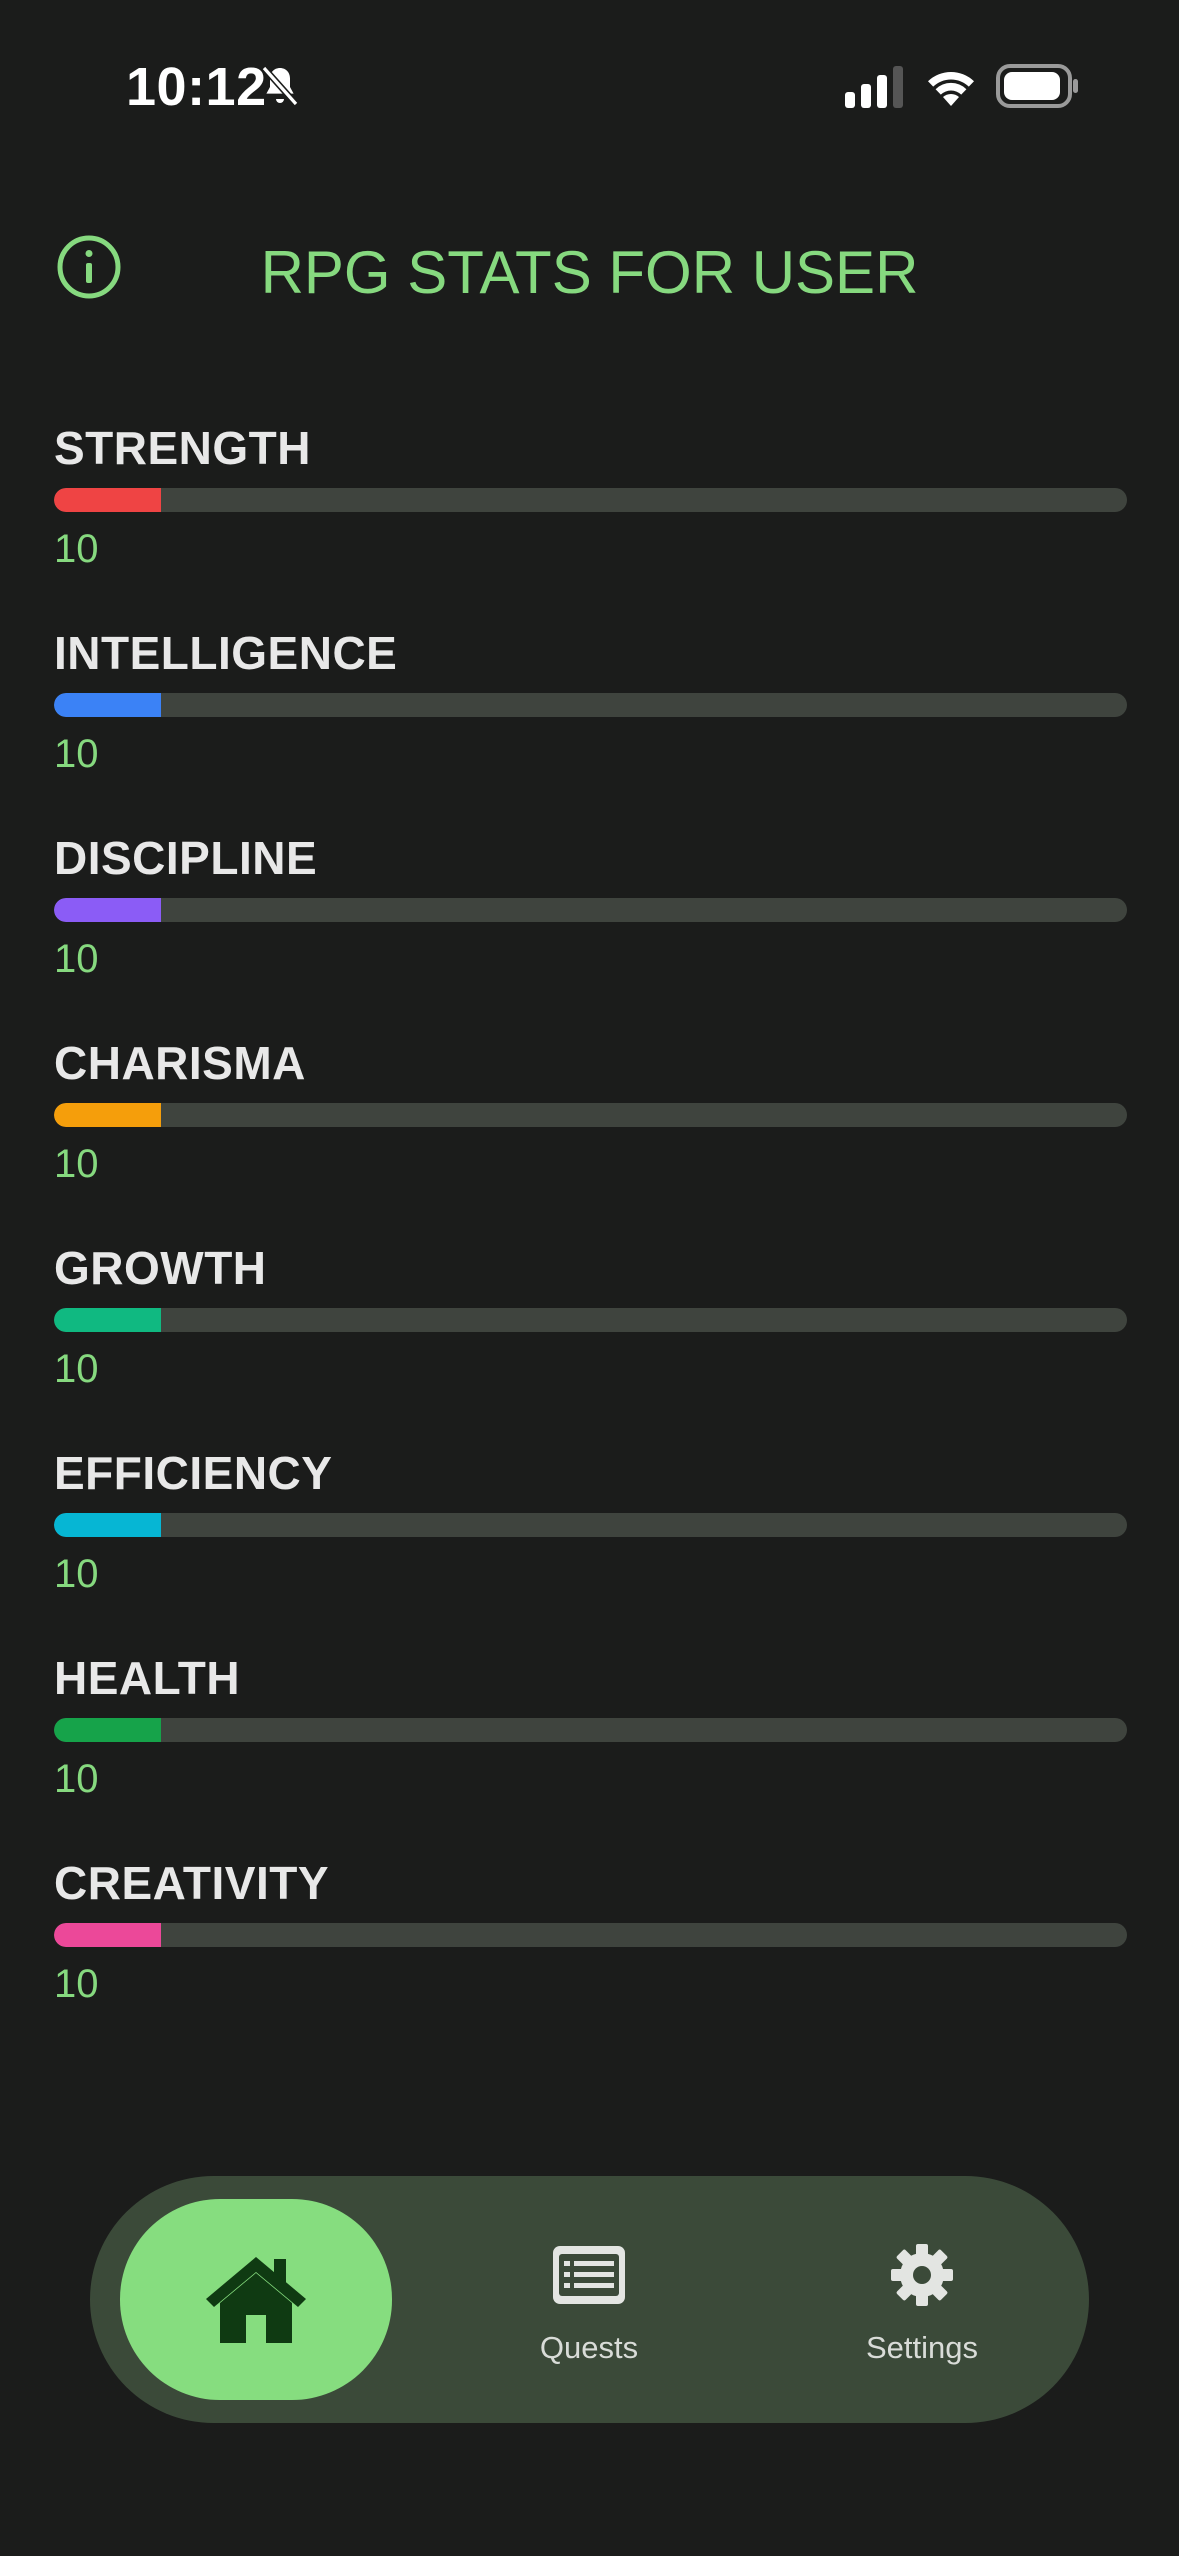 The image size is (1179, 2556). I want to click on nav-settings-button: Settings, so click(922, 2299).